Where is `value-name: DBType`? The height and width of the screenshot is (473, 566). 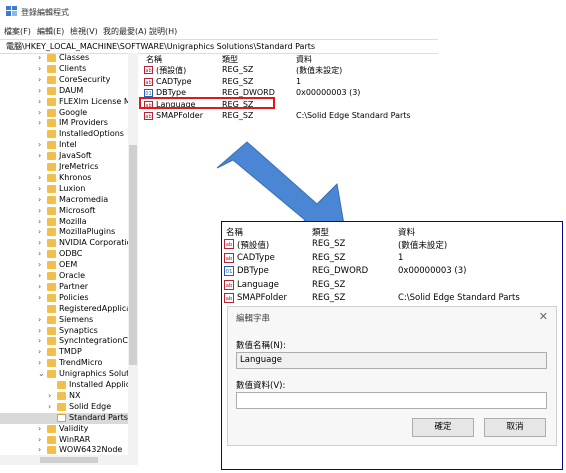 value-name: DBType is located at coordinates (171, 92).